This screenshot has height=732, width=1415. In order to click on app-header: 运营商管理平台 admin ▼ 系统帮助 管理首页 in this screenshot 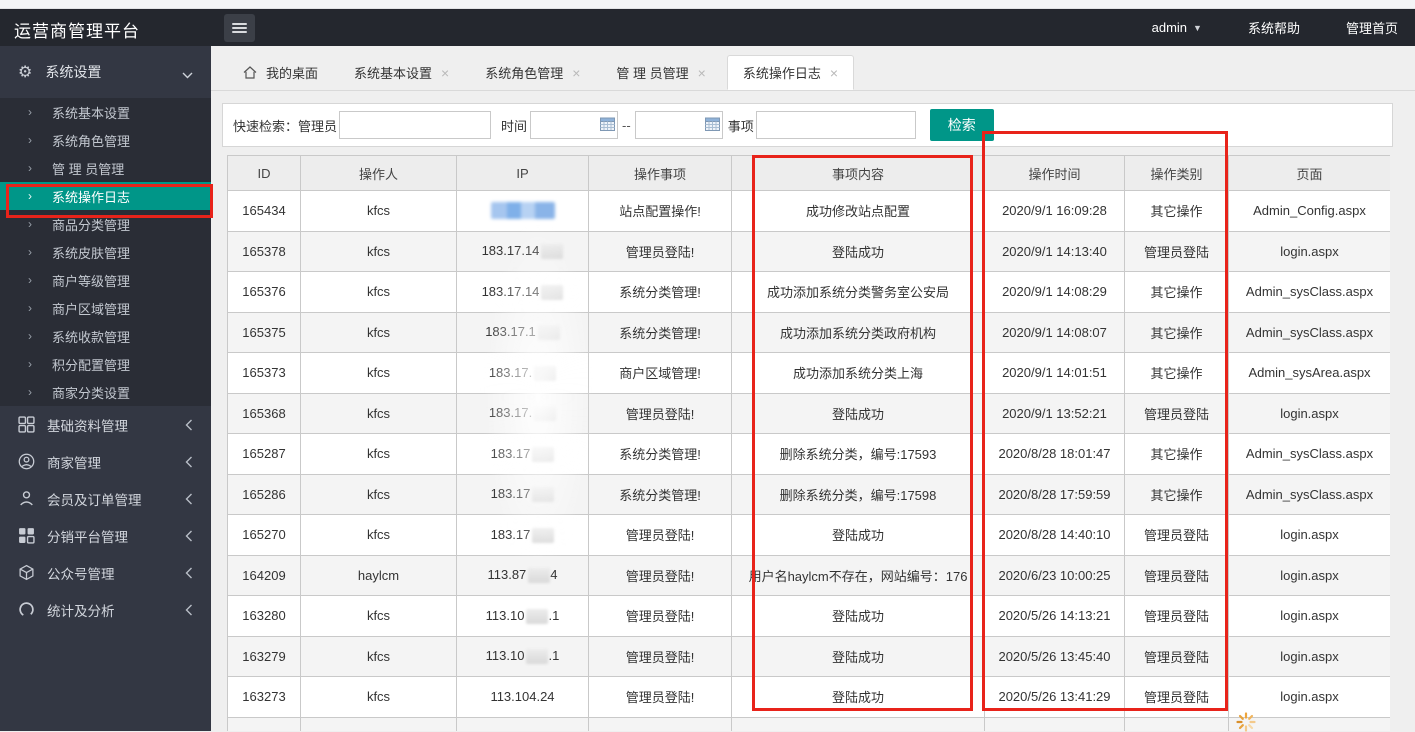, I will do `click(707, 27)`.